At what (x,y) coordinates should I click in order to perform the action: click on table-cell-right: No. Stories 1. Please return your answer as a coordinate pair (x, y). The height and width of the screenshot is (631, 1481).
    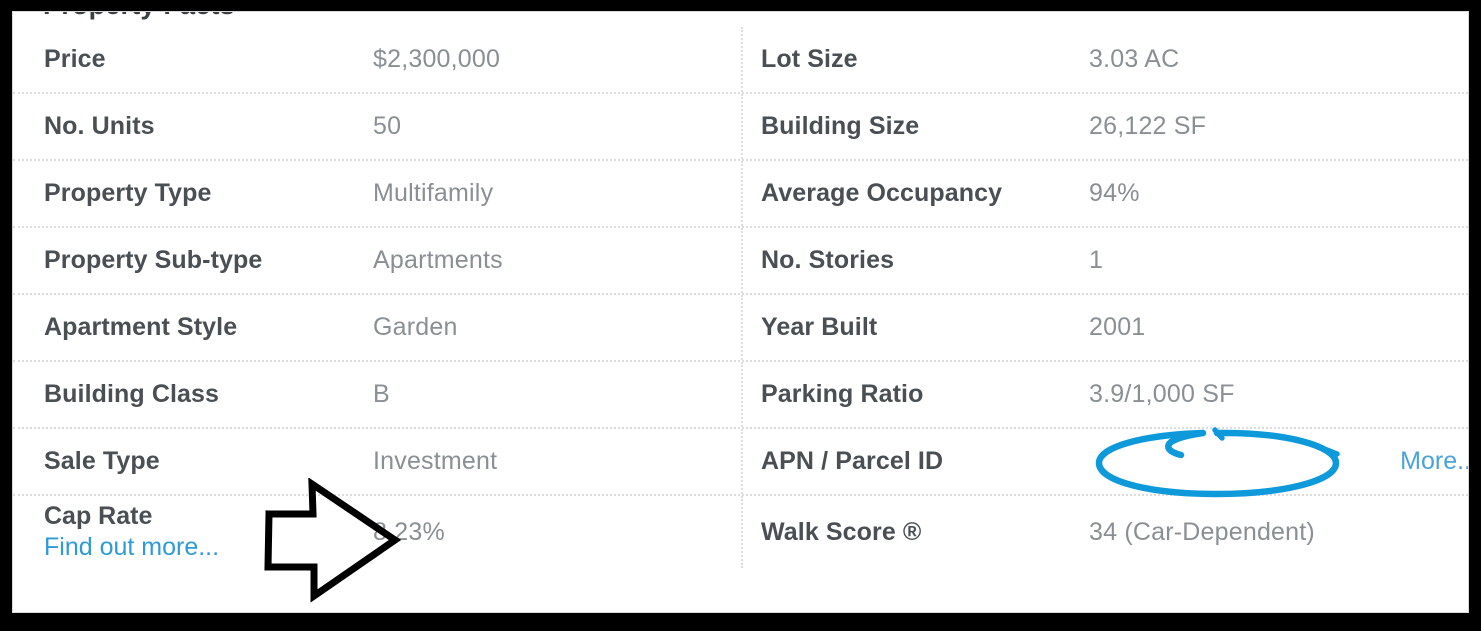
    Looking at the image, I should click on (1104, 260).